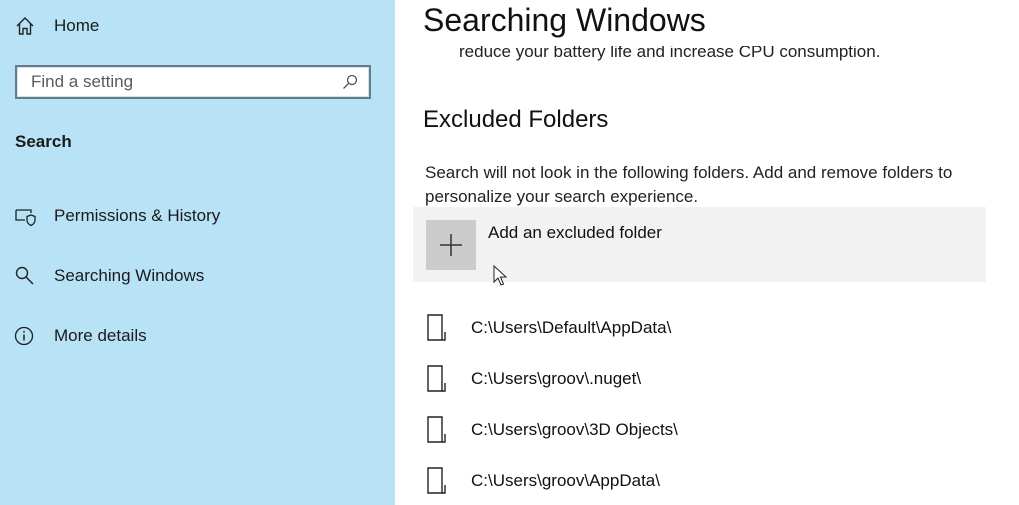 The width and height of the screenshot is (1019, 505). I want to click on folder-path: C:\Users\groov\AppData\, so click(565, 480).